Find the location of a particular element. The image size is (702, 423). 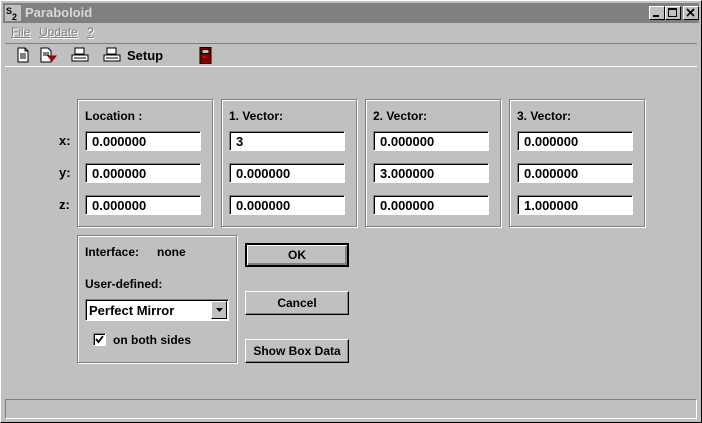

menu-bar: File Update ? is located at coordinates (351, 32).